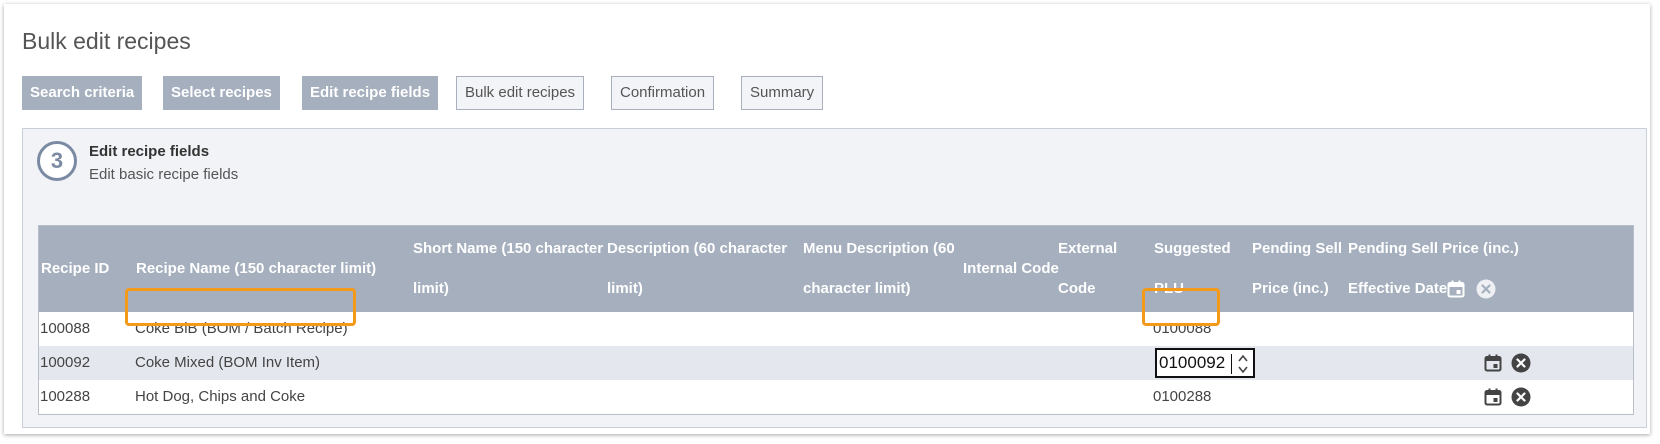  I want to click on col-external-code: External Code, so click(1088, 268).